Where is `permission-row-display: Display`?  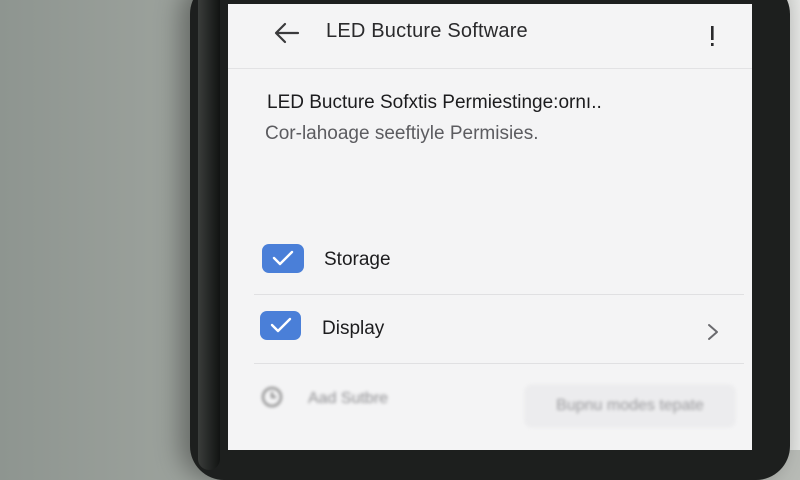
permission-row-display: Display is located at coordinates (499, 329).